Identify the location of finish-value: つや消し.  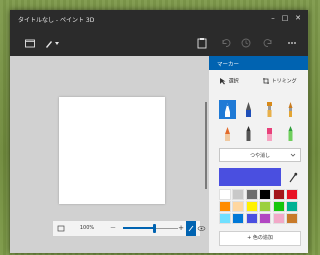
(260, 156).